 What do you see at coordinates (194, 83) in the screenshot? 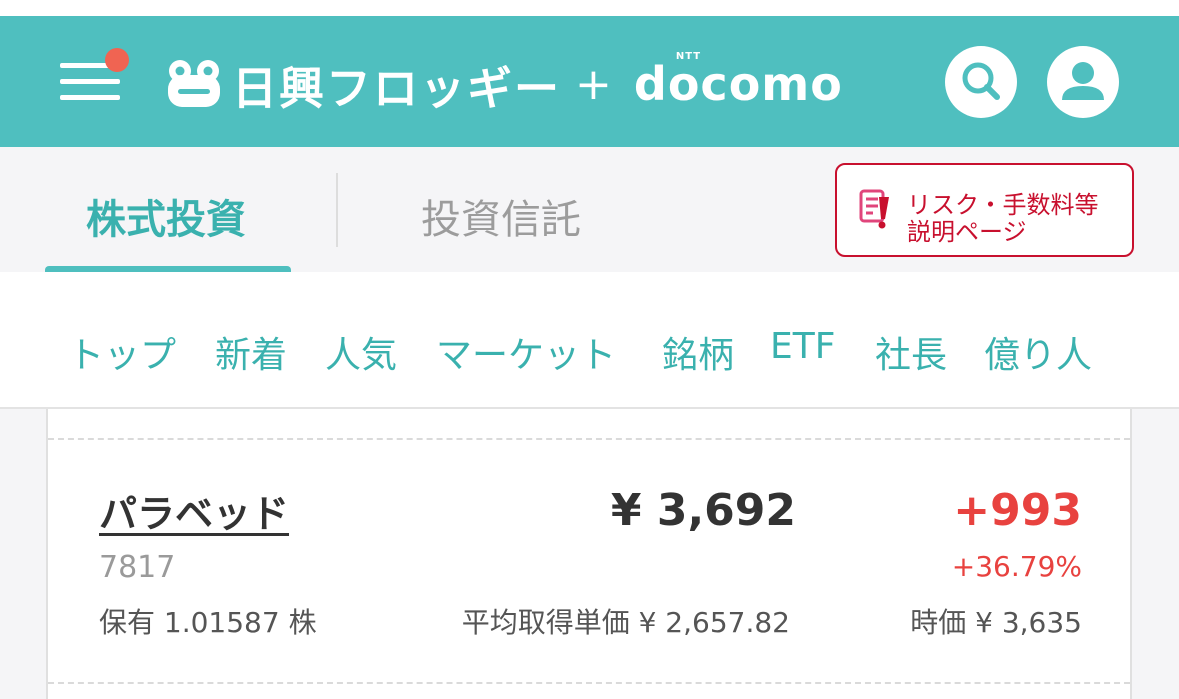
I see `frog-logo-icon` at bounding box center [194, 83].